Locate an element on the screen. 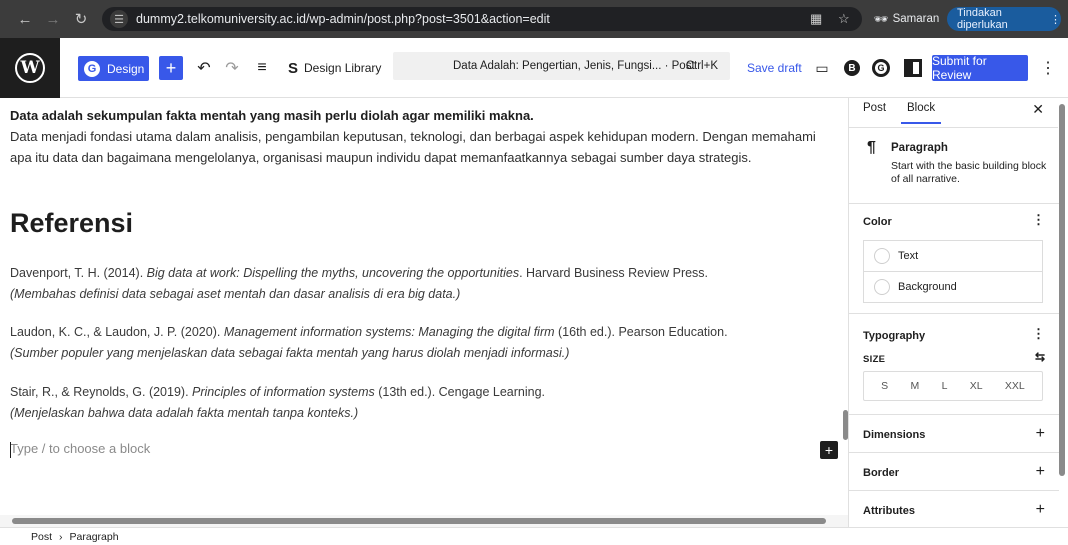 Image resolution: width=1068 pixels, height=545 pixels. submit-for-review-button: Submit for Review is located at coordinates (980, 68).